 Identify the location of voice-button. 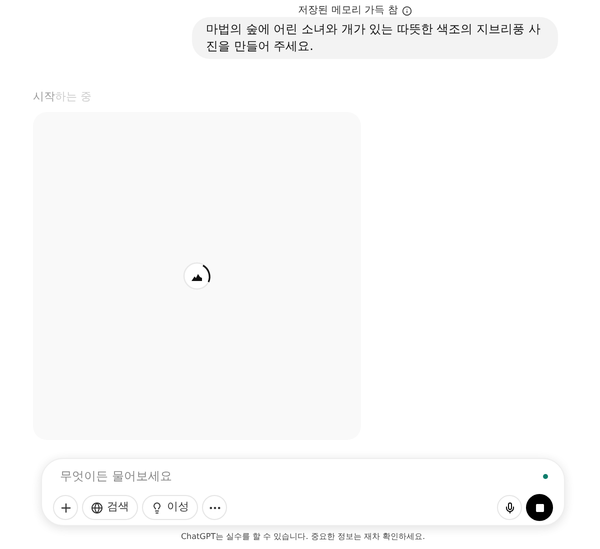
(509, 507).